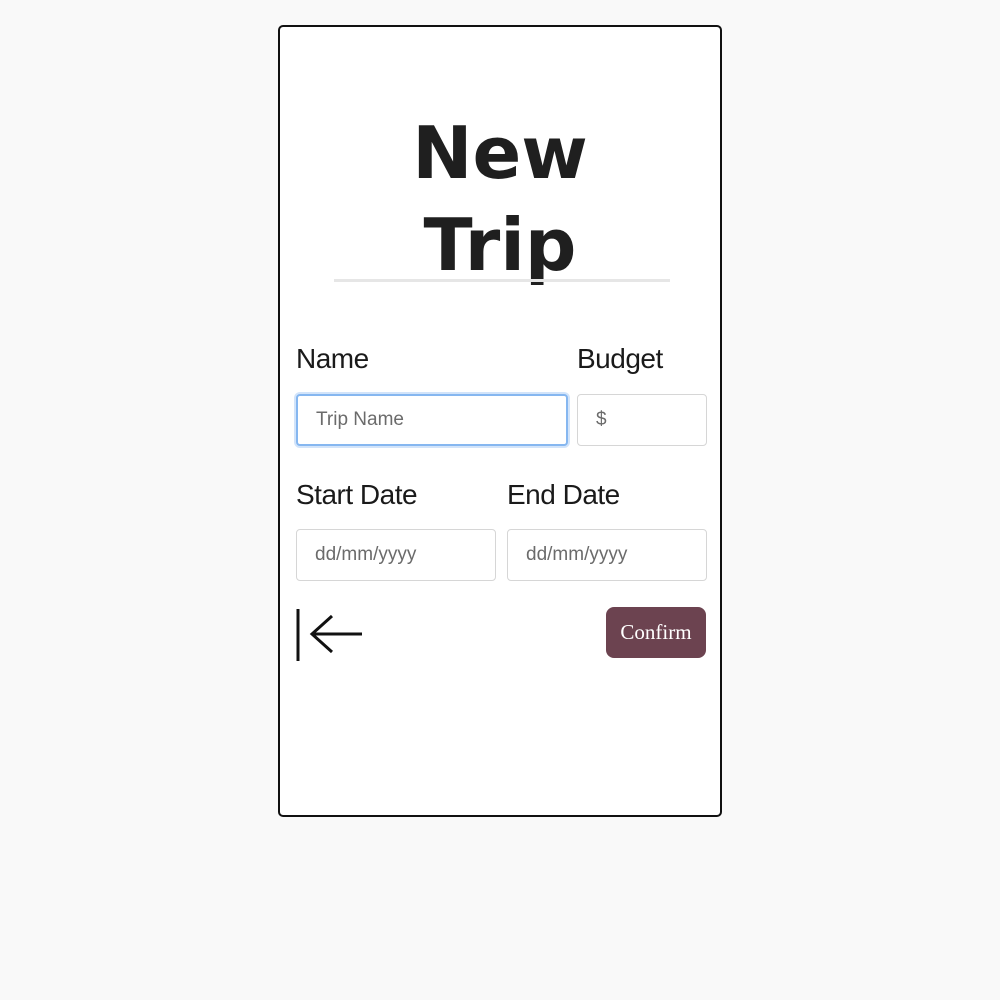 This screenshot has width=1000, height=1000. Describe the element at coordinates (500, 245) in the screenshot. I see `page-title-line-2: Trip` at that location.